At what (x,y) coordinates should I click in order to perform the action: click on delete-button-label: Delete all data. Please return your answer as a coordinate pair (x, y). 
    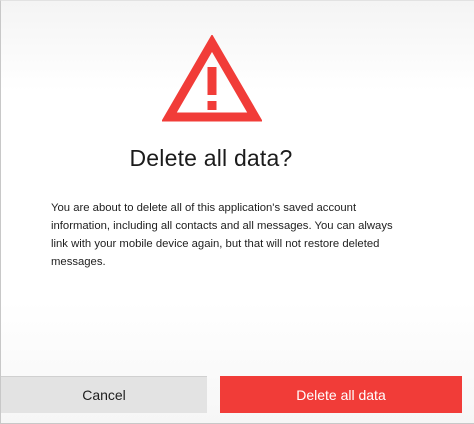
    Looking at the image, I should click on (341, 394).